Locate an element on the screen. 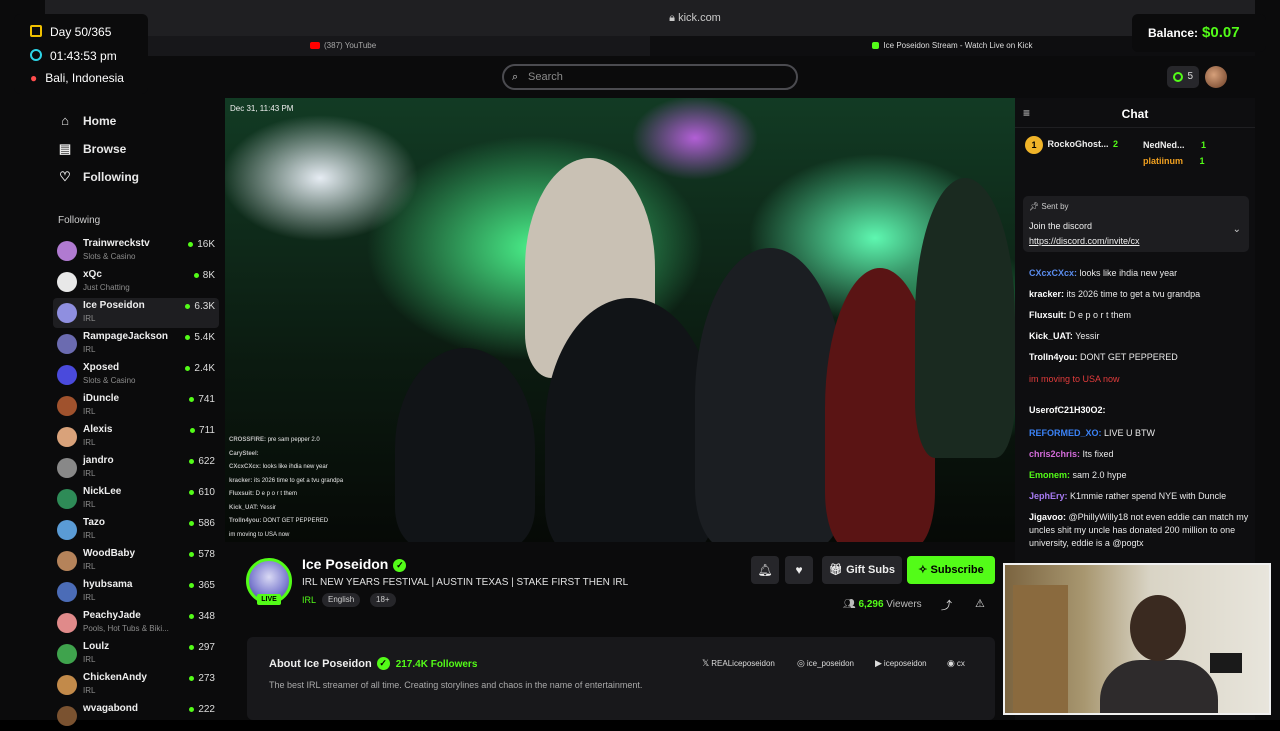  social-instagram: ◎ ice_poseidon is located at coordinates (825, 663).